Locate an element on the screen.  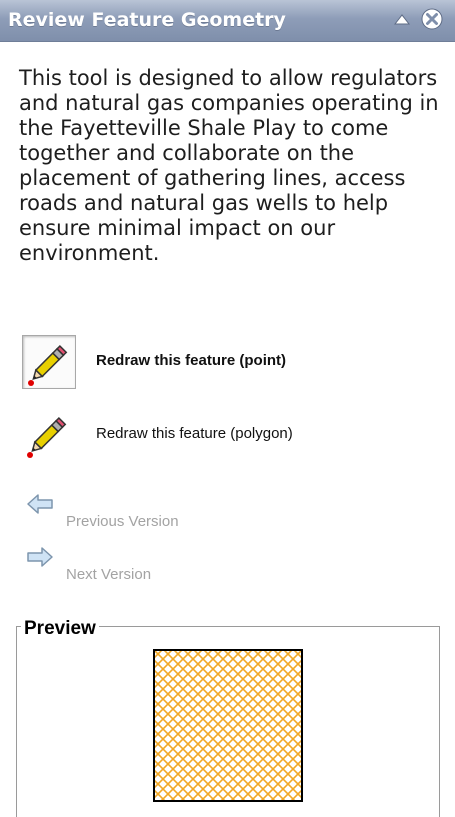
close-icon is located at coordinates (432, 19).